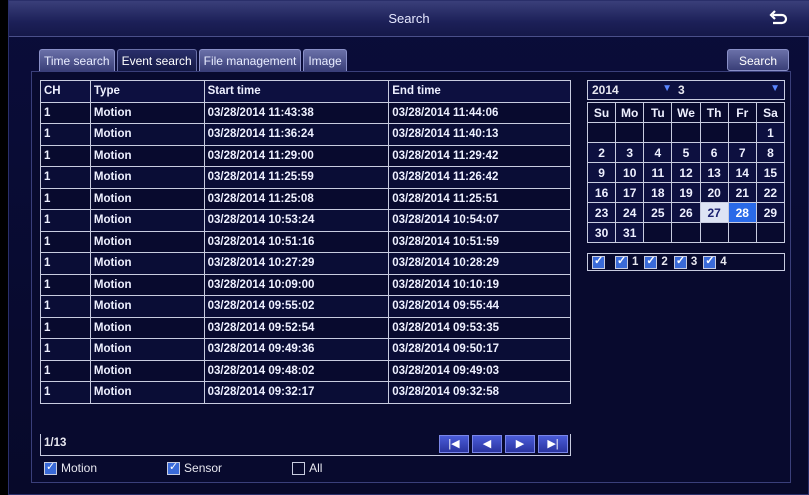 Image resolution: width=809 pixels, height=495 pixels. Describe the element at coordinates (635, 90) in the screenshot. I see `year-select: 2014 ▼` at that location.